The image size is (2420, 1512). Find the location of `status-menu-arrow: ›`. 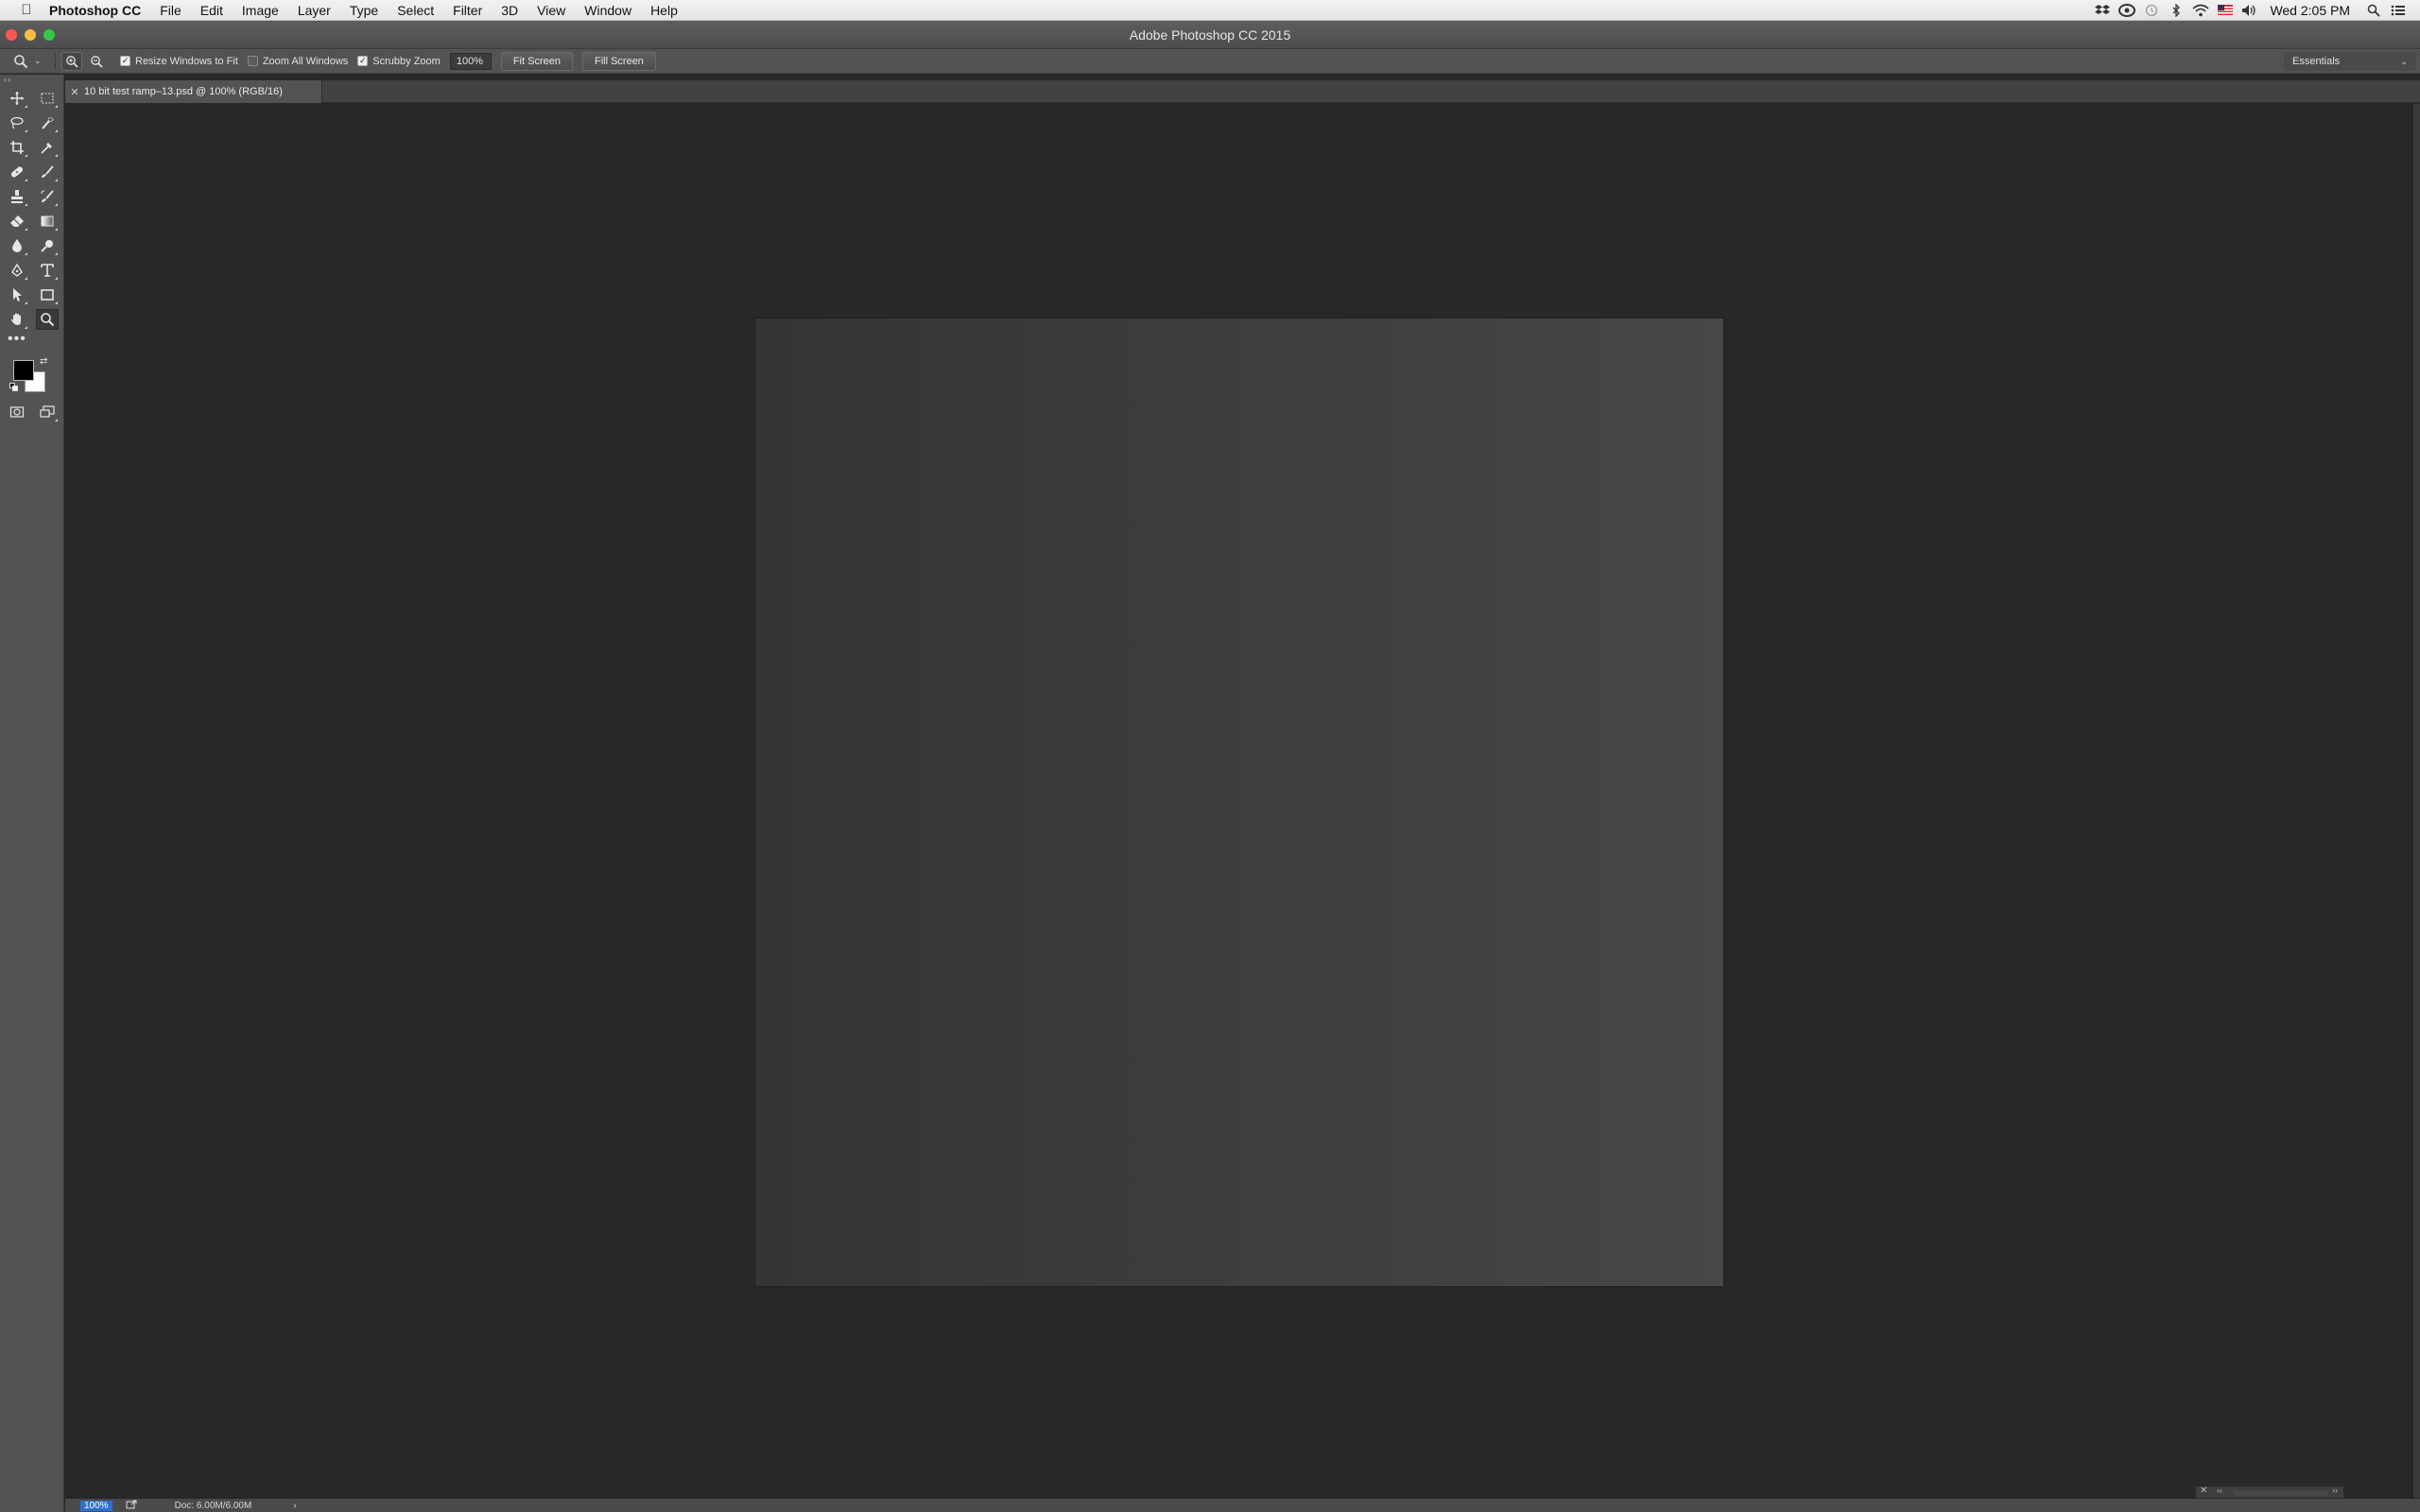

status-menu-arrow: › is located at coordinates (294, 1506).